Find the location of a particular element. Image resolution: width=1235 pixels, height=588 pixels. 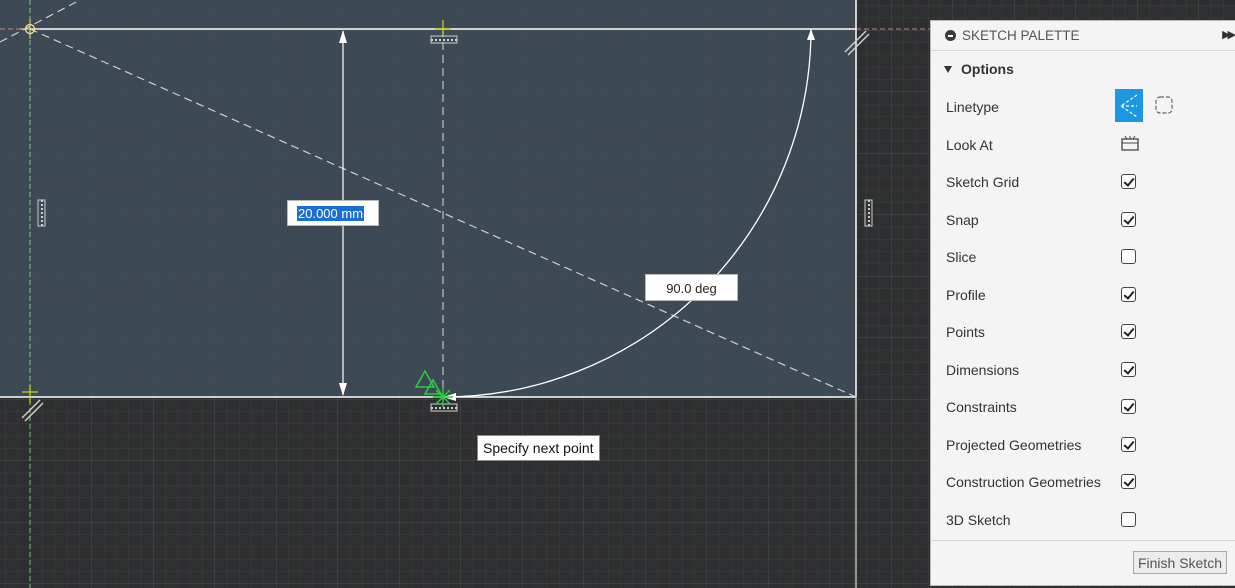

slice-checkbox is located at coordinates (1128, 256).